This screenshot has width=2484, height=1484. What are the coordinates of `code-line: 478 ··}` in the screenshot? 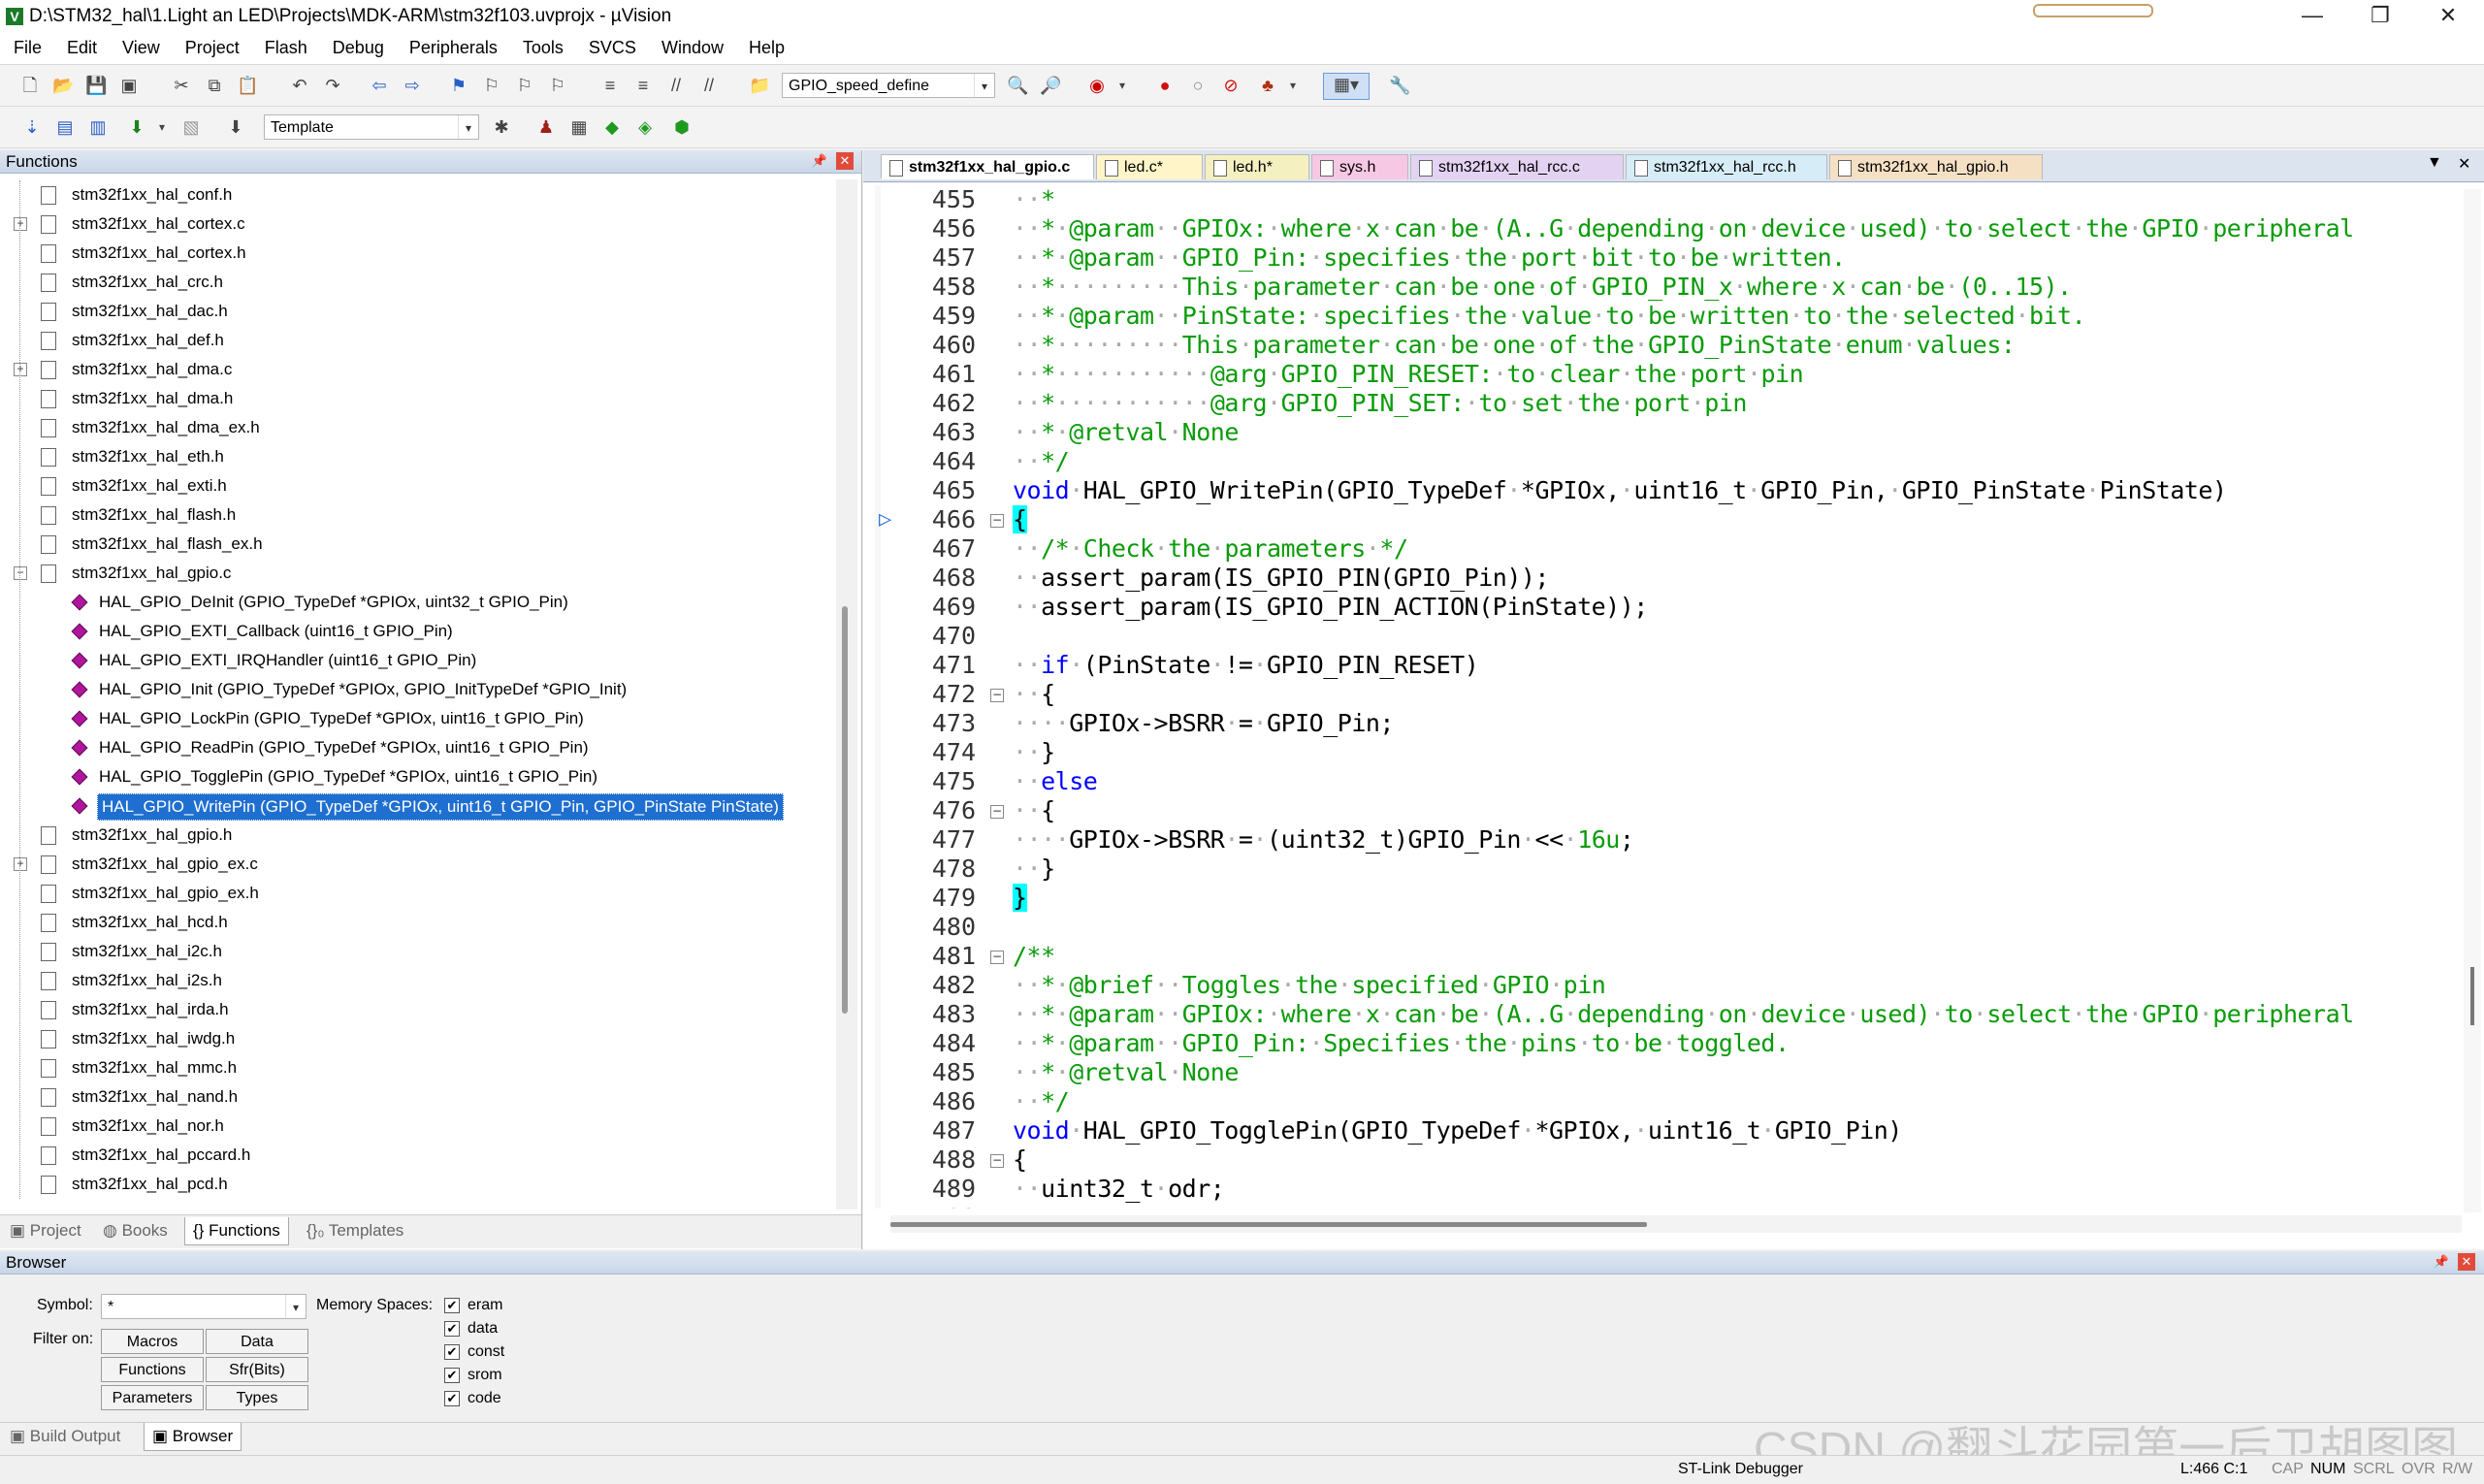 It's located at (1668, 869).